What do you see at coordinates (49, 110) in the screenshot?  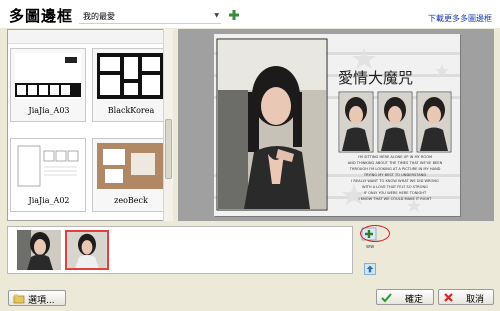 I see `frame-label: JiaJia_A03` at bounding box center [49, 110].